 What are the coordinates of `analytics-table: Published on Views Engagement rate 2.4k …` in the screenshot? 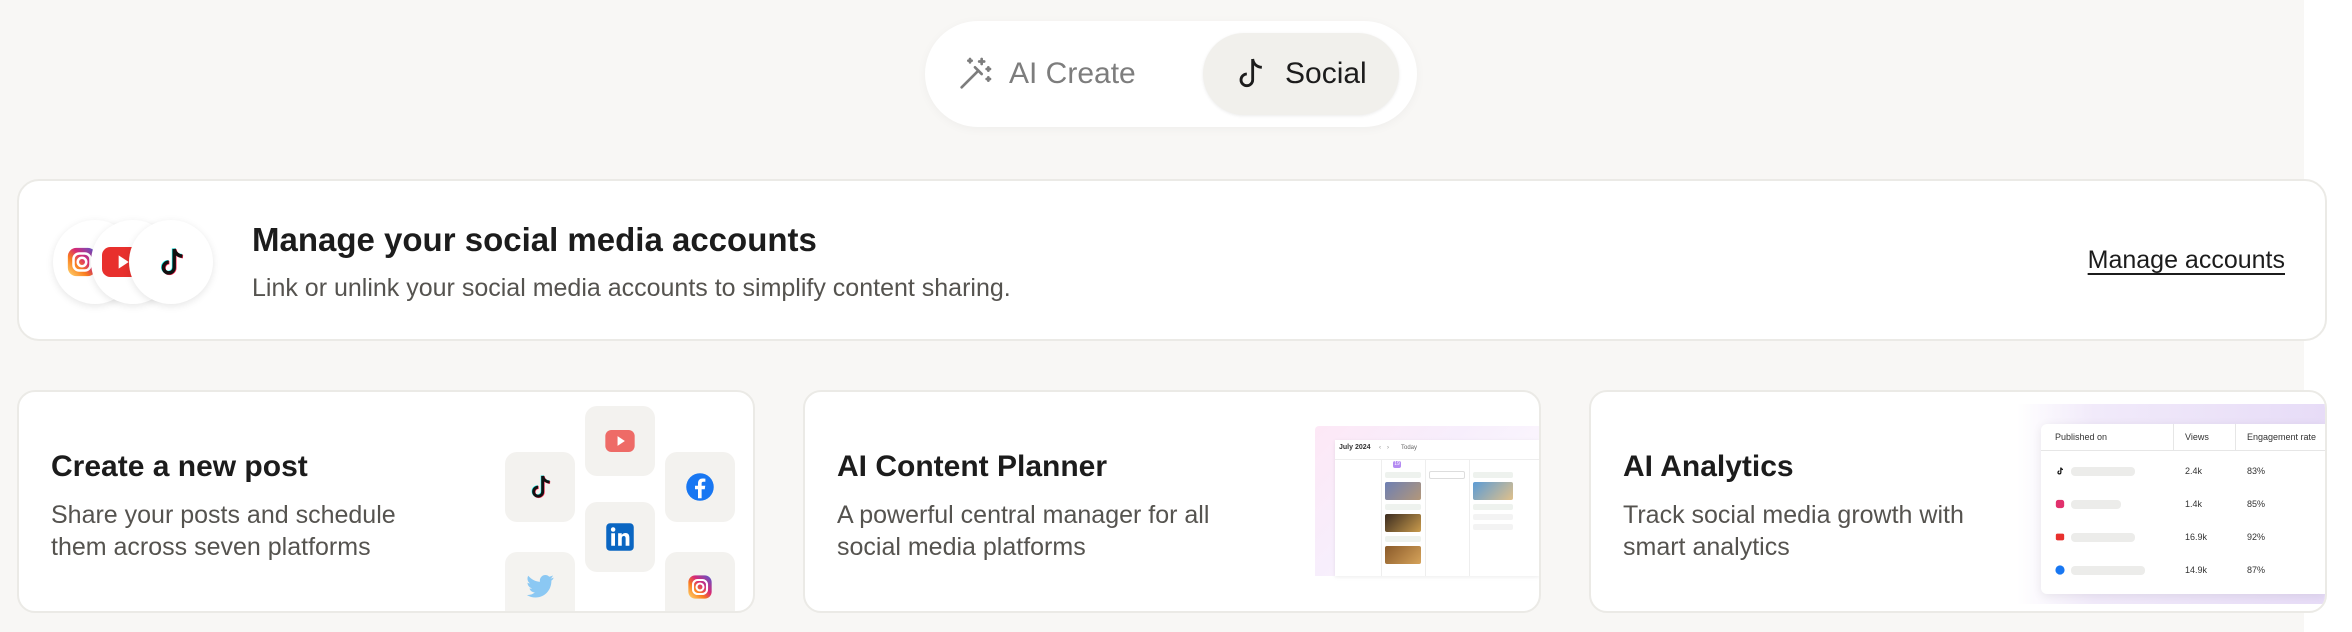 It's located at (2183, 509).